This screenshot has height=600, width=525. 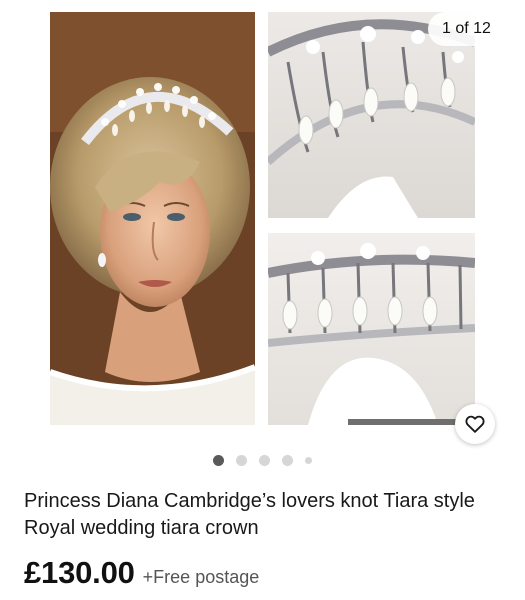 I want to click on price-row: £130.00 +Free postage, so click(x=141, y=573).